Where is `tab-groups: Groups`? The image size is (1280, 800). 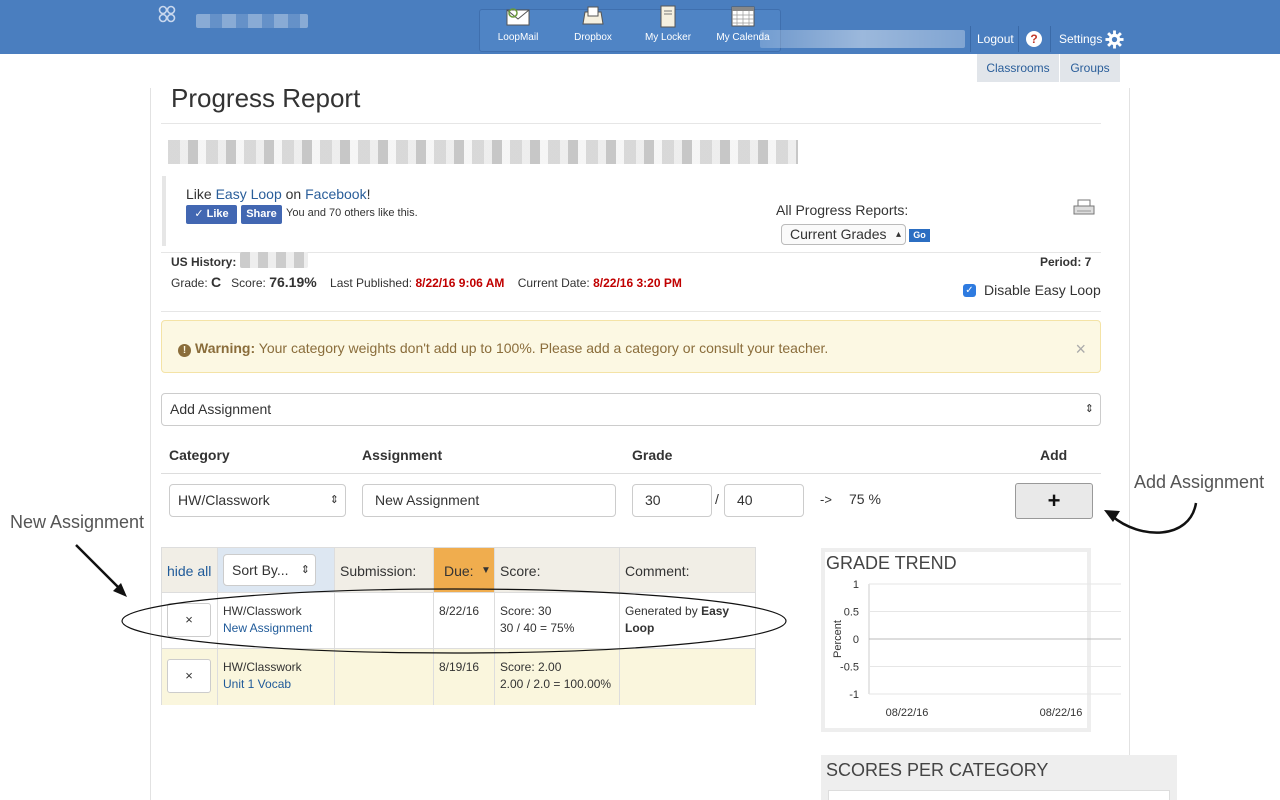 tab-groups: Groups is located at coordinates (1089, 68).